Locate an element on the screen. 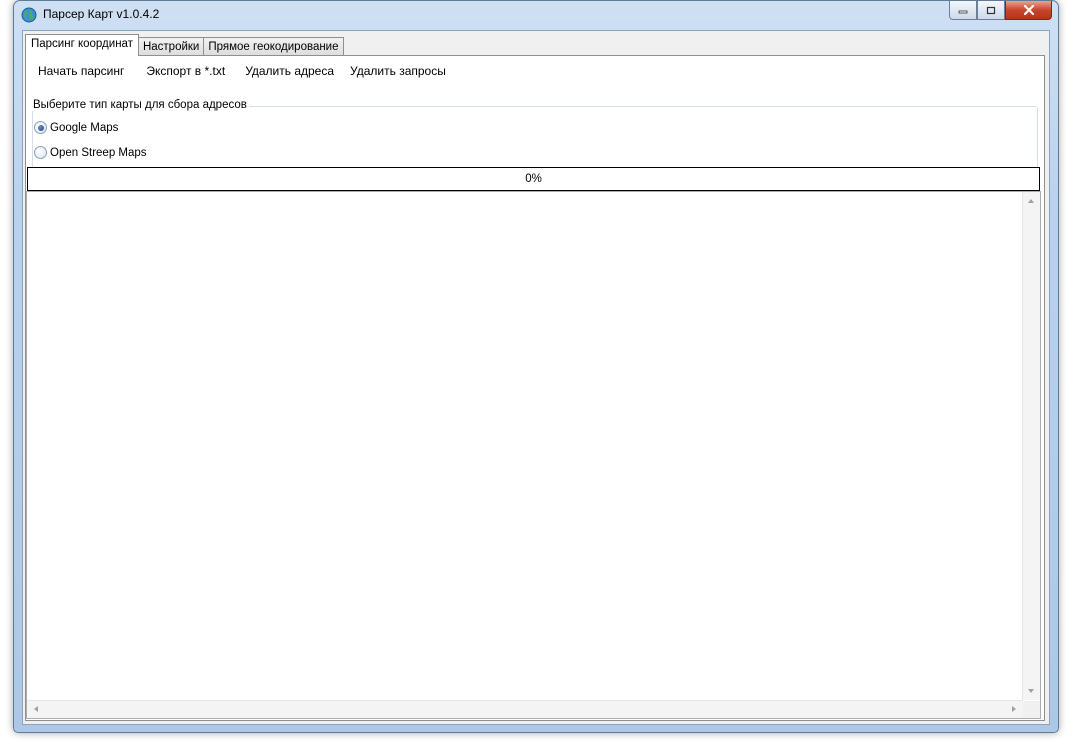 The width and height of the screenshot is (1076, 749). google-maps-label: Google Maps is located at coordinates (84, 128).